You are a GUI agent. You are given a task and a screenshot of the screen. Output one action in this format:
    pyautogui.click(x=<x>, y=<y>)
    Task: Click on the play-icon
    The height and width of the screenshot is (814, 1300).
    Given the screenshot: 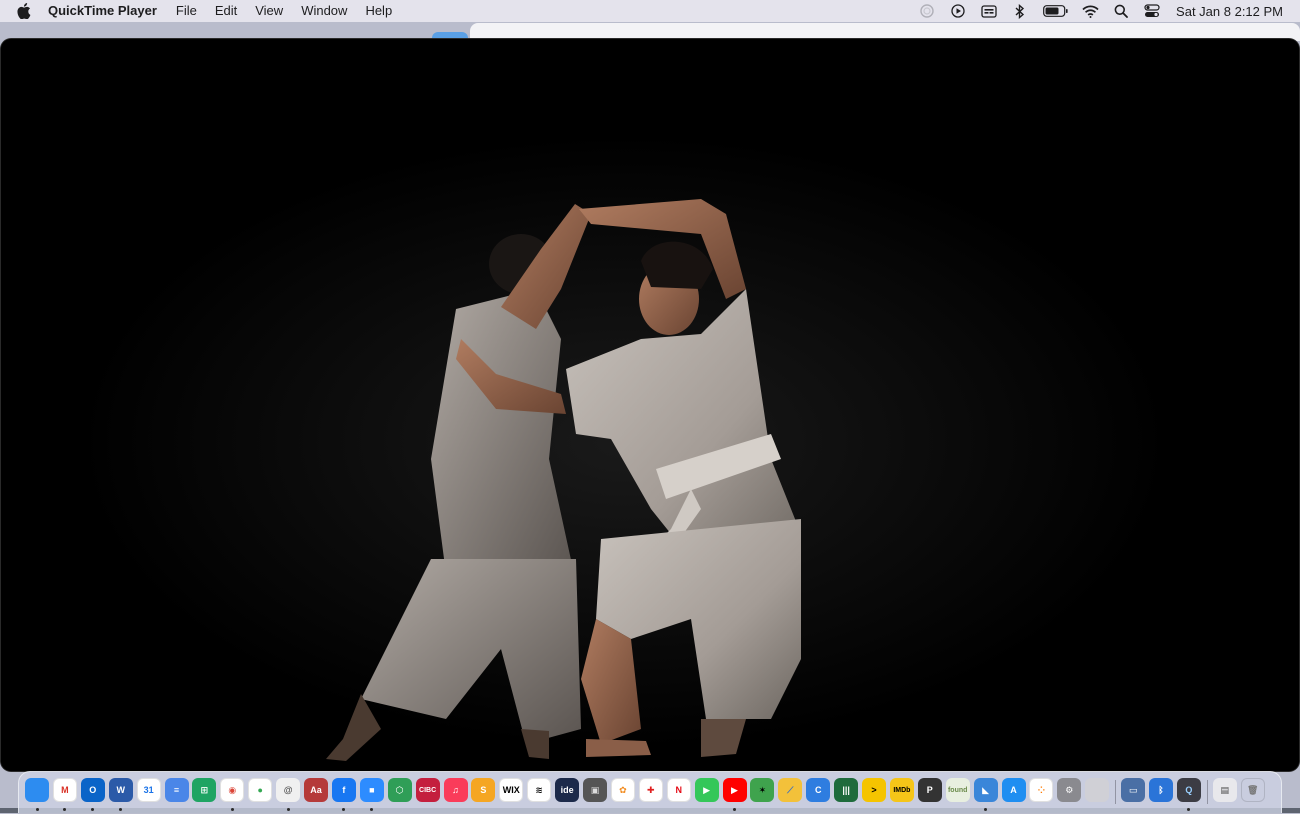 What is the action you would take?
    pyautogui.click(x=958, y=11)
    